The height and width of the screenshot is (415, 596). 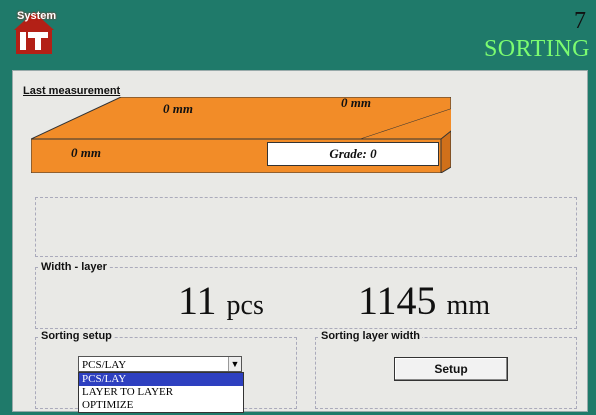 I want to click on sorting-mode-selected: PCS/LAY, so click(x=104, y=365).